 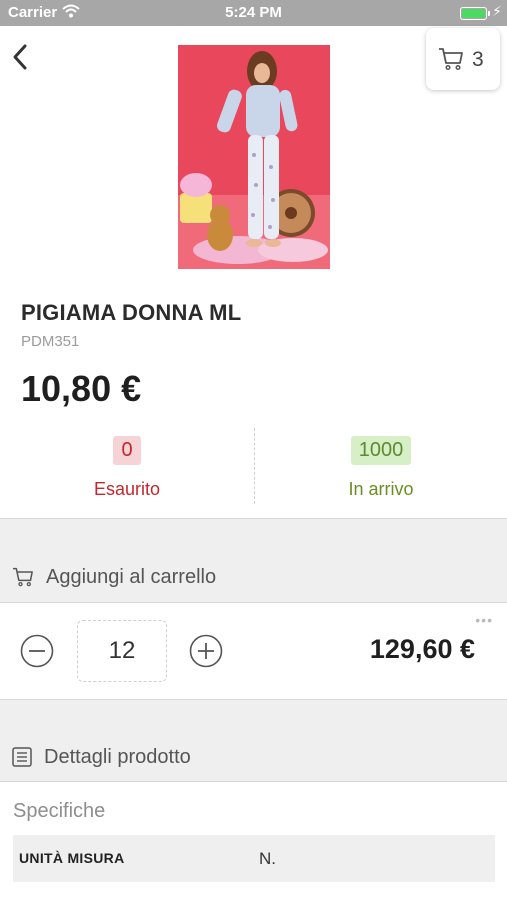 What do you see at coordinates (497, 11) in the screenshot?
I see `charging-icon: ⚡` at bounding box center [497, 11].